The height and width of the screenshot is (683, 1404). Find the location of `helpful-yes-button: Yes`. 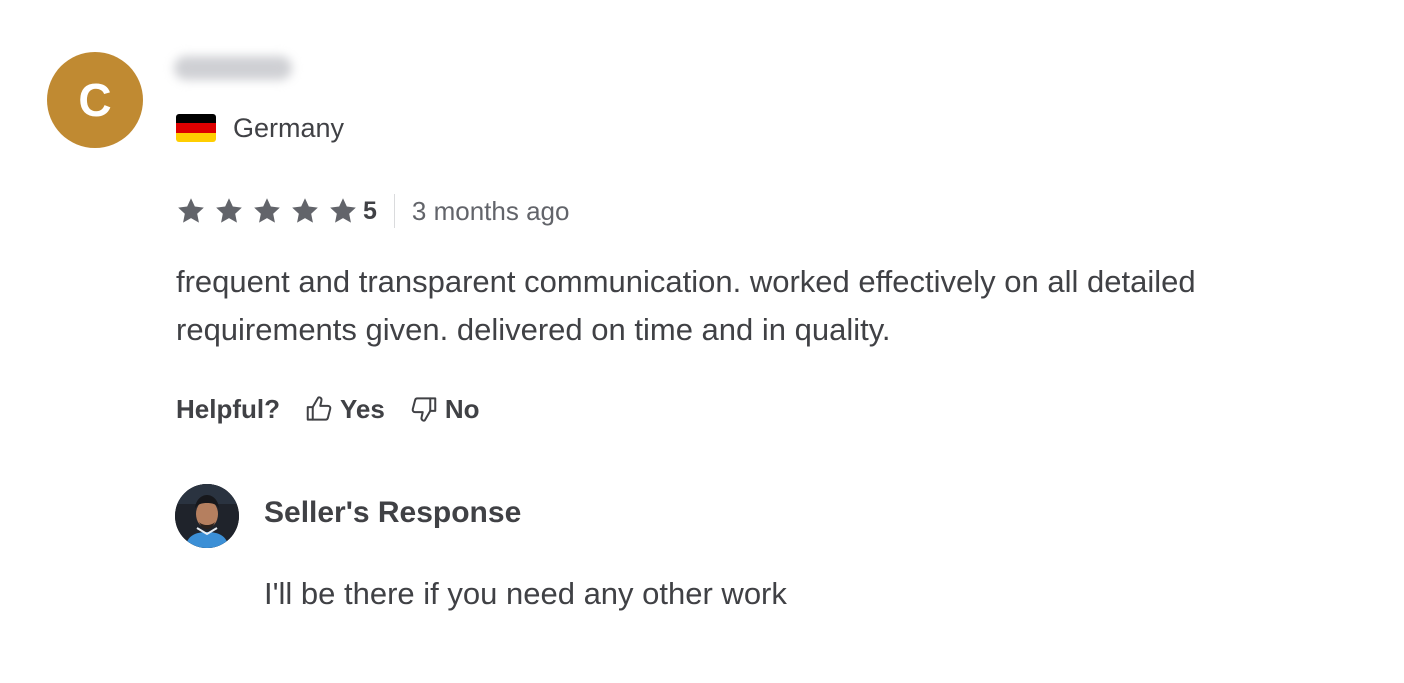

helpful-yes-button: Yes is located at coordinates (344, 409).